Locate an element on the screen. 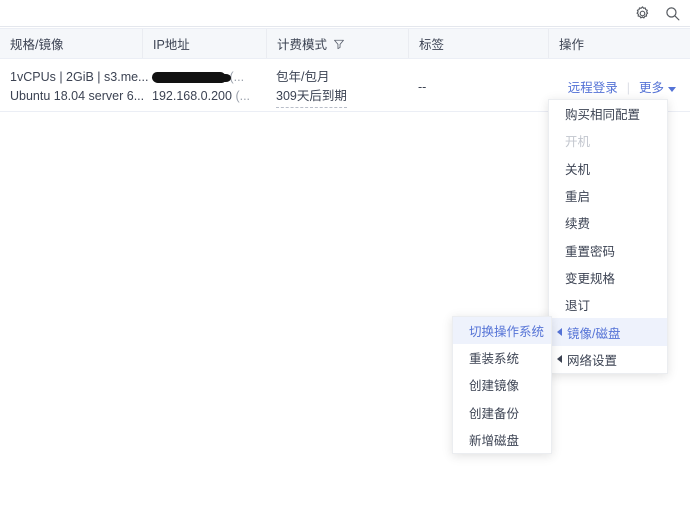  toolbar-icon-group is located at coordinates (657, 13).